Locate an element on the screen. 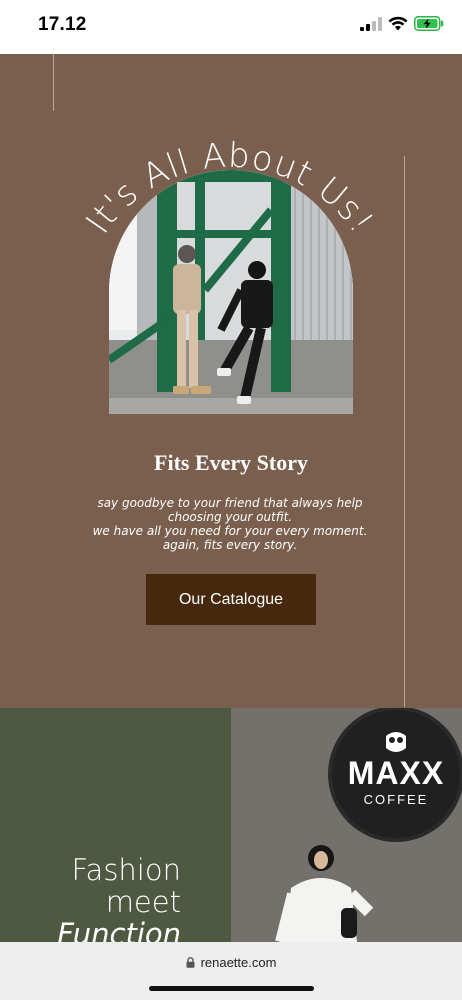 This screenshot has height=1000, width=462. wifi-icon is located at coordinates (398, 23).